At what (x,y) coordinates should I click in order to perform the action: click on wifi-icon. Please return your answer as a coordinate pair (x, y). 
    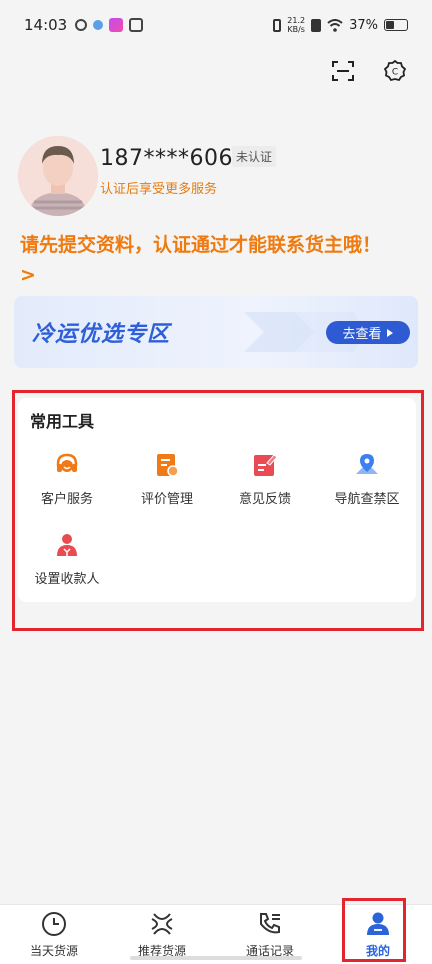
    Looking at the image, I should click on (335, 25).